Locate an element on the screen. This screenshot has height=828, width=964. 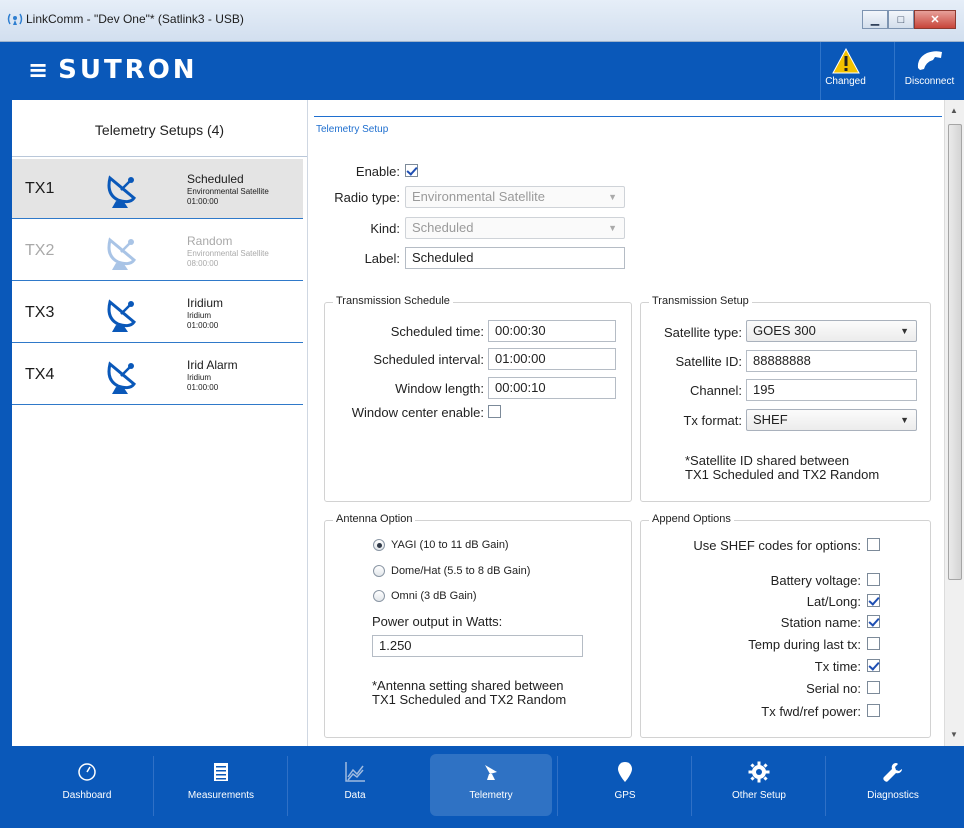
dome-hat-label: Dome/Hat (5.5 to 8 dB Gain) is located at coordinates (461, 571).